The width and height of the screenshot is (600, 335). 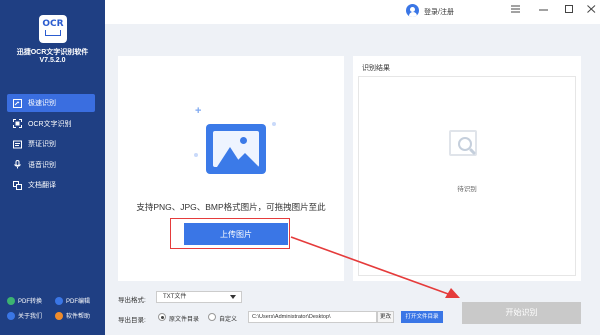 What do you see at coordinates (42, 144) in the screenshot?
I see `sidebar-item-label: 票证识别` at bounding box center [42, 144].